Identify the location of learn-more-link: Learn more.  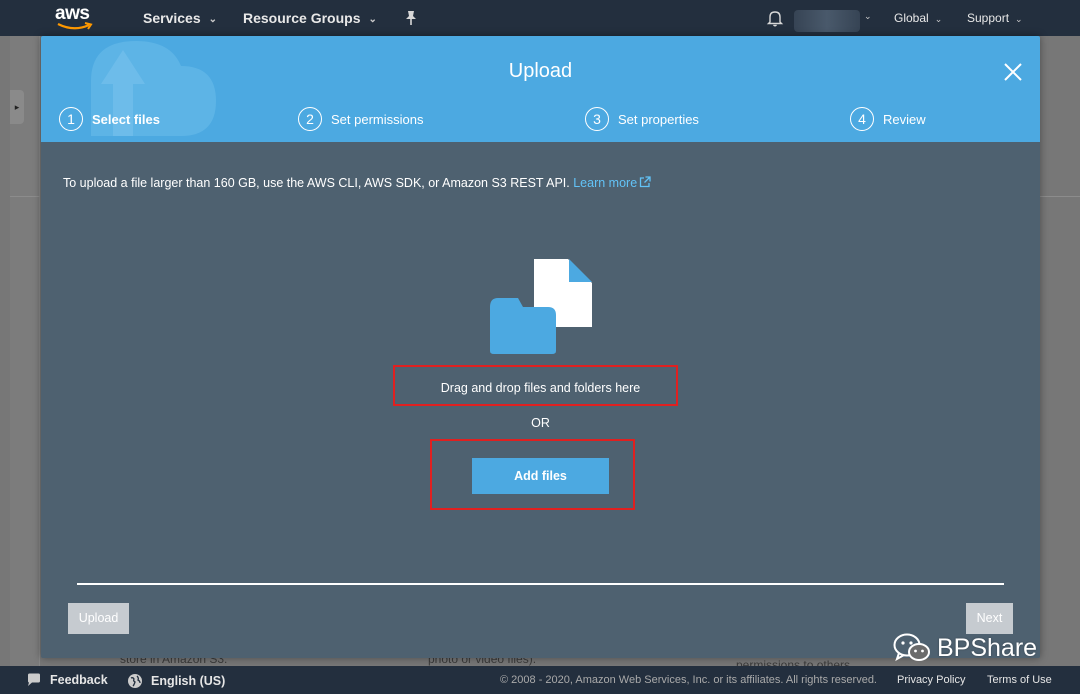
(612, 183).